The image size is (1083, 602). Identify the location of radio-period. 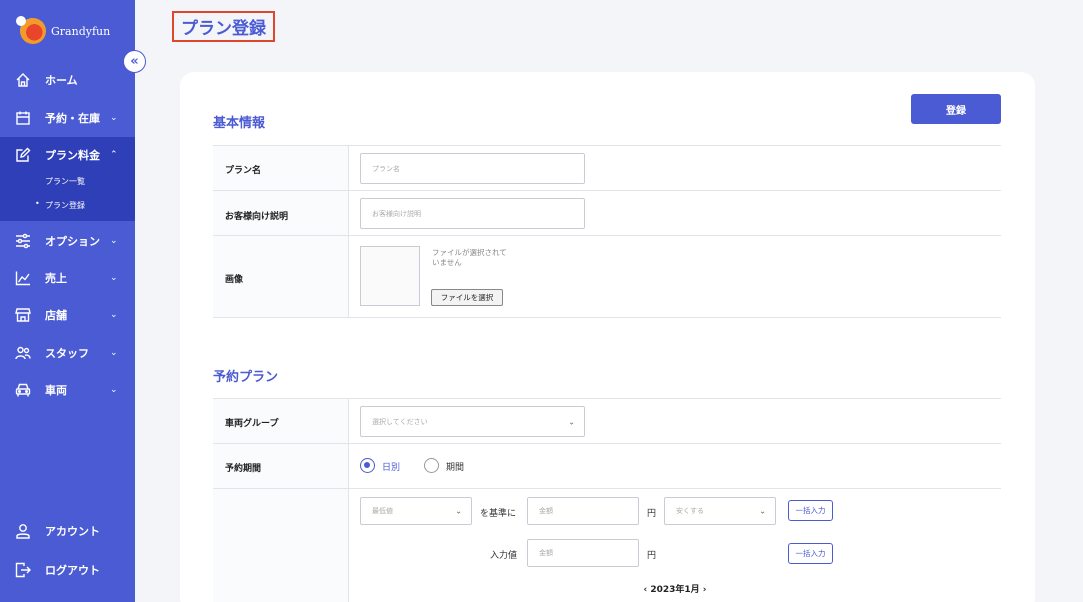
(431, 465).